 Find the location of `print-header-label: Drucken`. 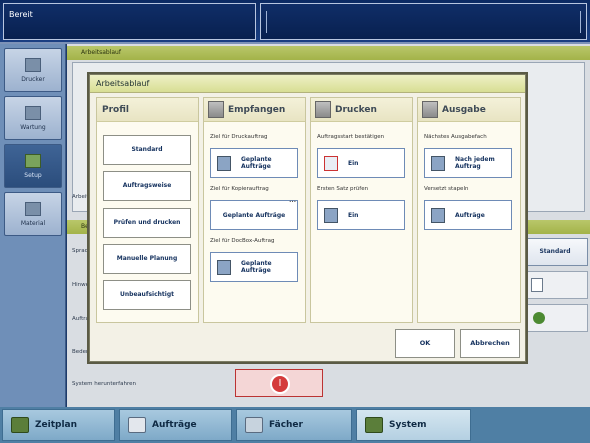

print-header-label: Drucken is located at coordinates (356, 110).